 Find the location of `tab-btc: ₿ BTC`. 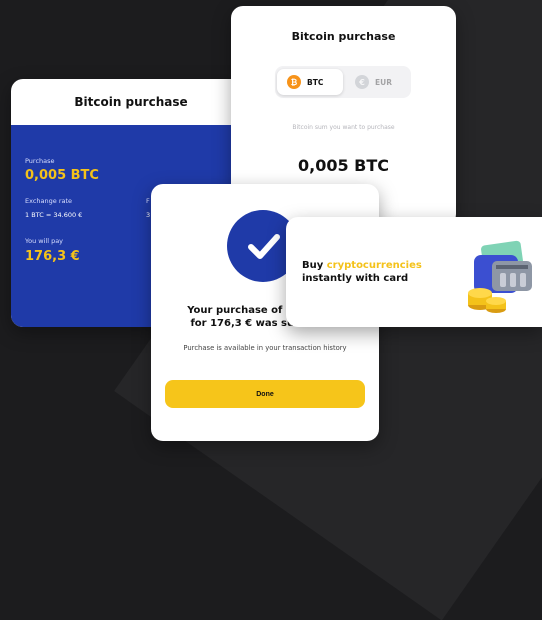

tab-btc: ₿ BTC is located at coordinates (310, 82).